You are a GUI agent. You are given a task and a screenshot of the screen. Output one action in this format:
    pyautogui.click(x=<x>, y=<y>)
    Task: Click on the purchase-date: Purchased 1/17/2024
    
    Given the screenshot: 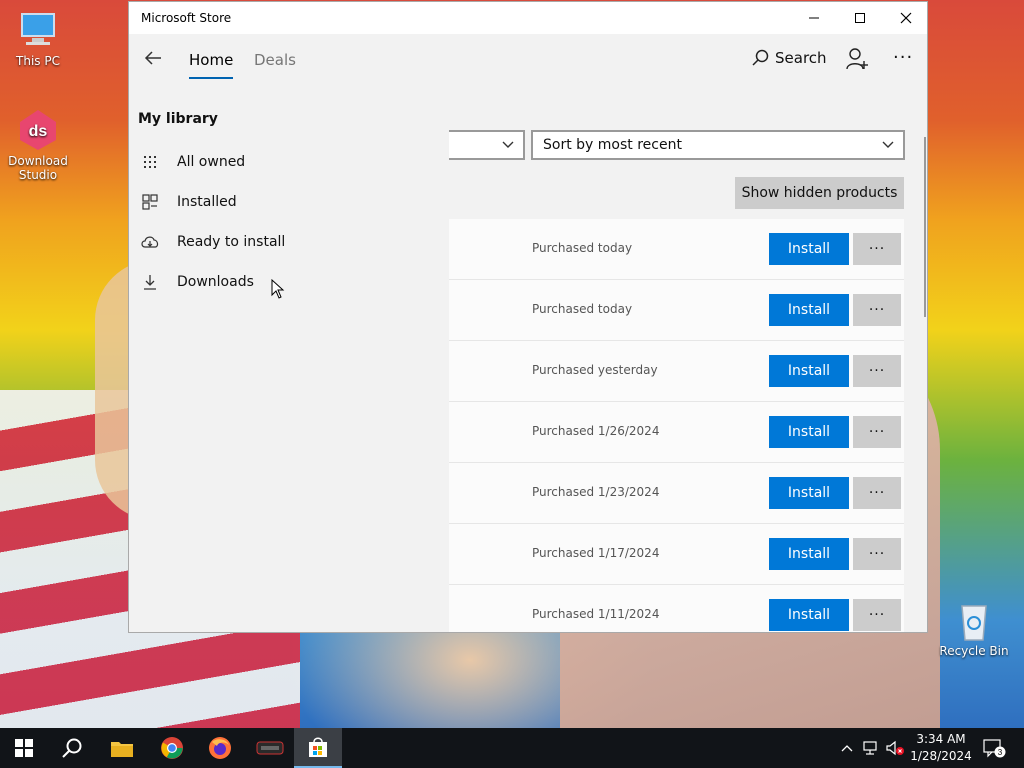 What is the action you would take?
    pyautogui.click(x=596, y=553)
    